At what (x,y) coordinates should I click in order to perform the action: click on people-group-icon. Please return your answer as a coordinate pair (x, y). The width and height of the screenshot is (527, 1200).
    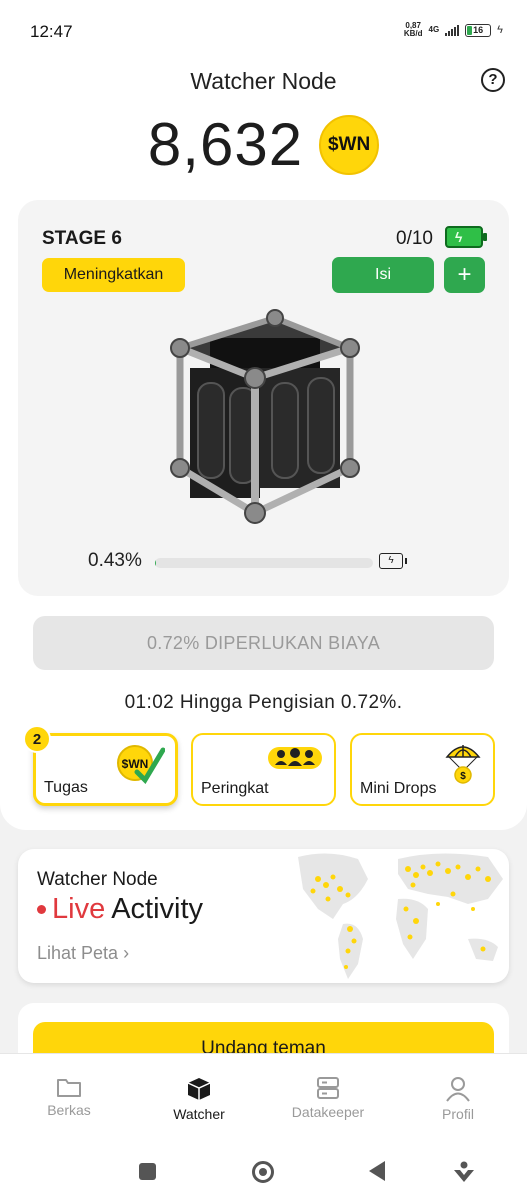
    Looking at the image, I should click on (295, 758).